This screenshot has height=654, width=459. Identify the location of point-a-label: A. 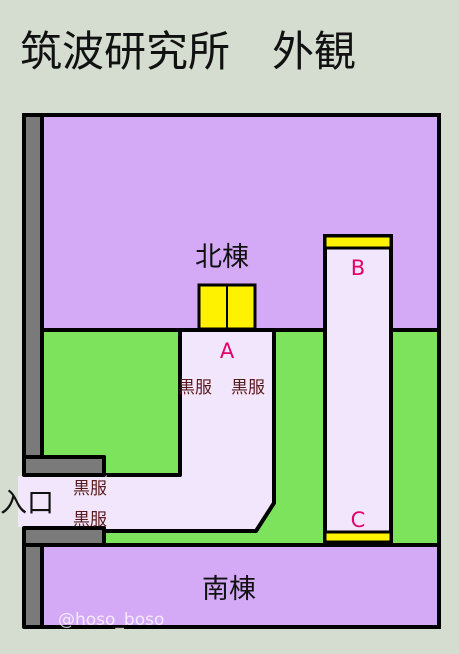
(227, 351).